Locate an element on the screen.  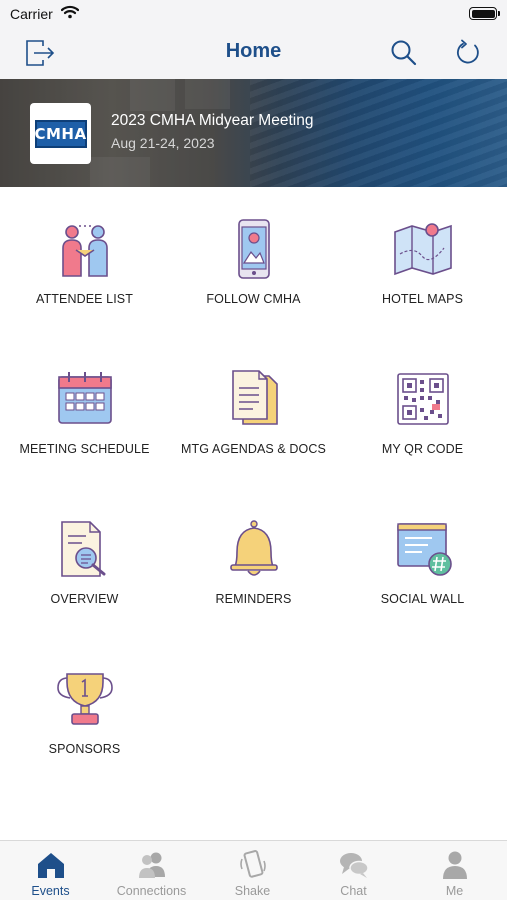
nav-bar: Home is located at coordinates (253, 53).